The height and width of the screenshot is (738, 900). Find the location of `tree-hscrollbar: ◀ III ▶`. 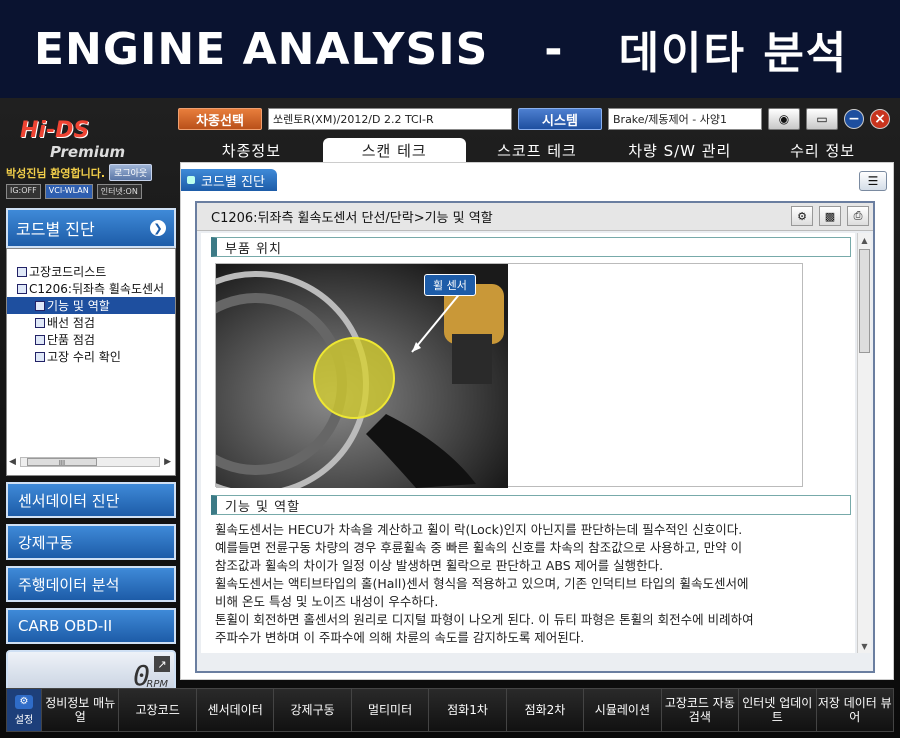

tree-hscrollbar: ◀ III ▶ is located at coordinates (90, 462).